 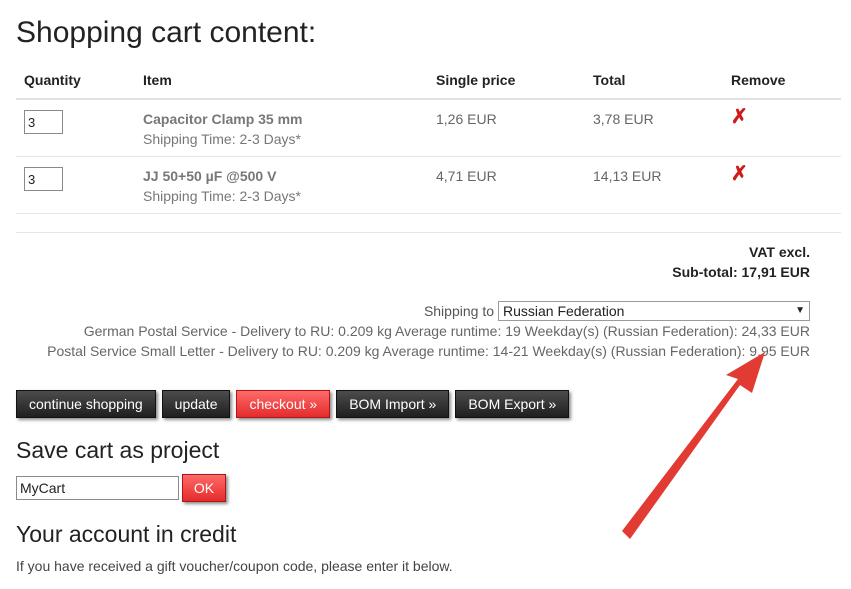 I want to click on checkout-button: checkout », so click(x=283, y=404).